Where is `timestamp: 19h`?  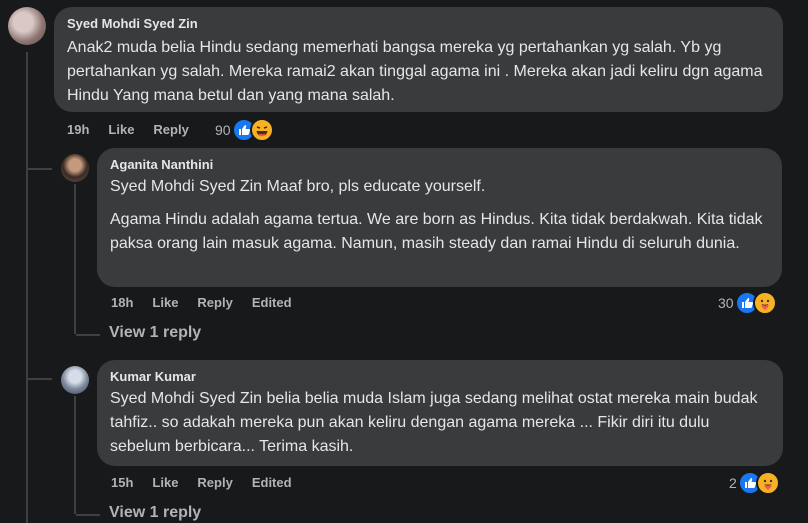
timestamp: 19h is located at coordinates (78, 129).